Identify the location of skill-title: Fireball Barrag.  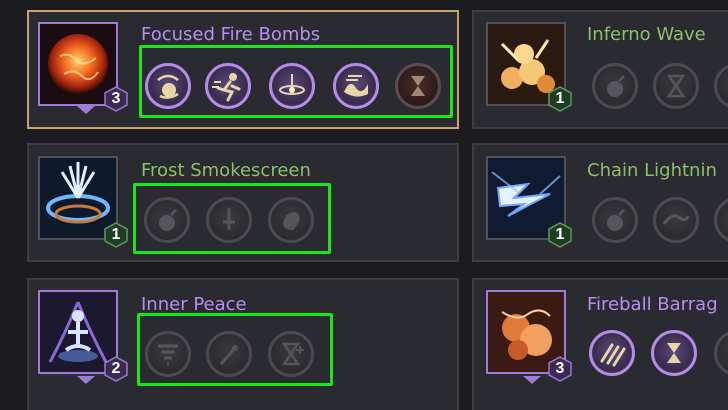
(652, 304).